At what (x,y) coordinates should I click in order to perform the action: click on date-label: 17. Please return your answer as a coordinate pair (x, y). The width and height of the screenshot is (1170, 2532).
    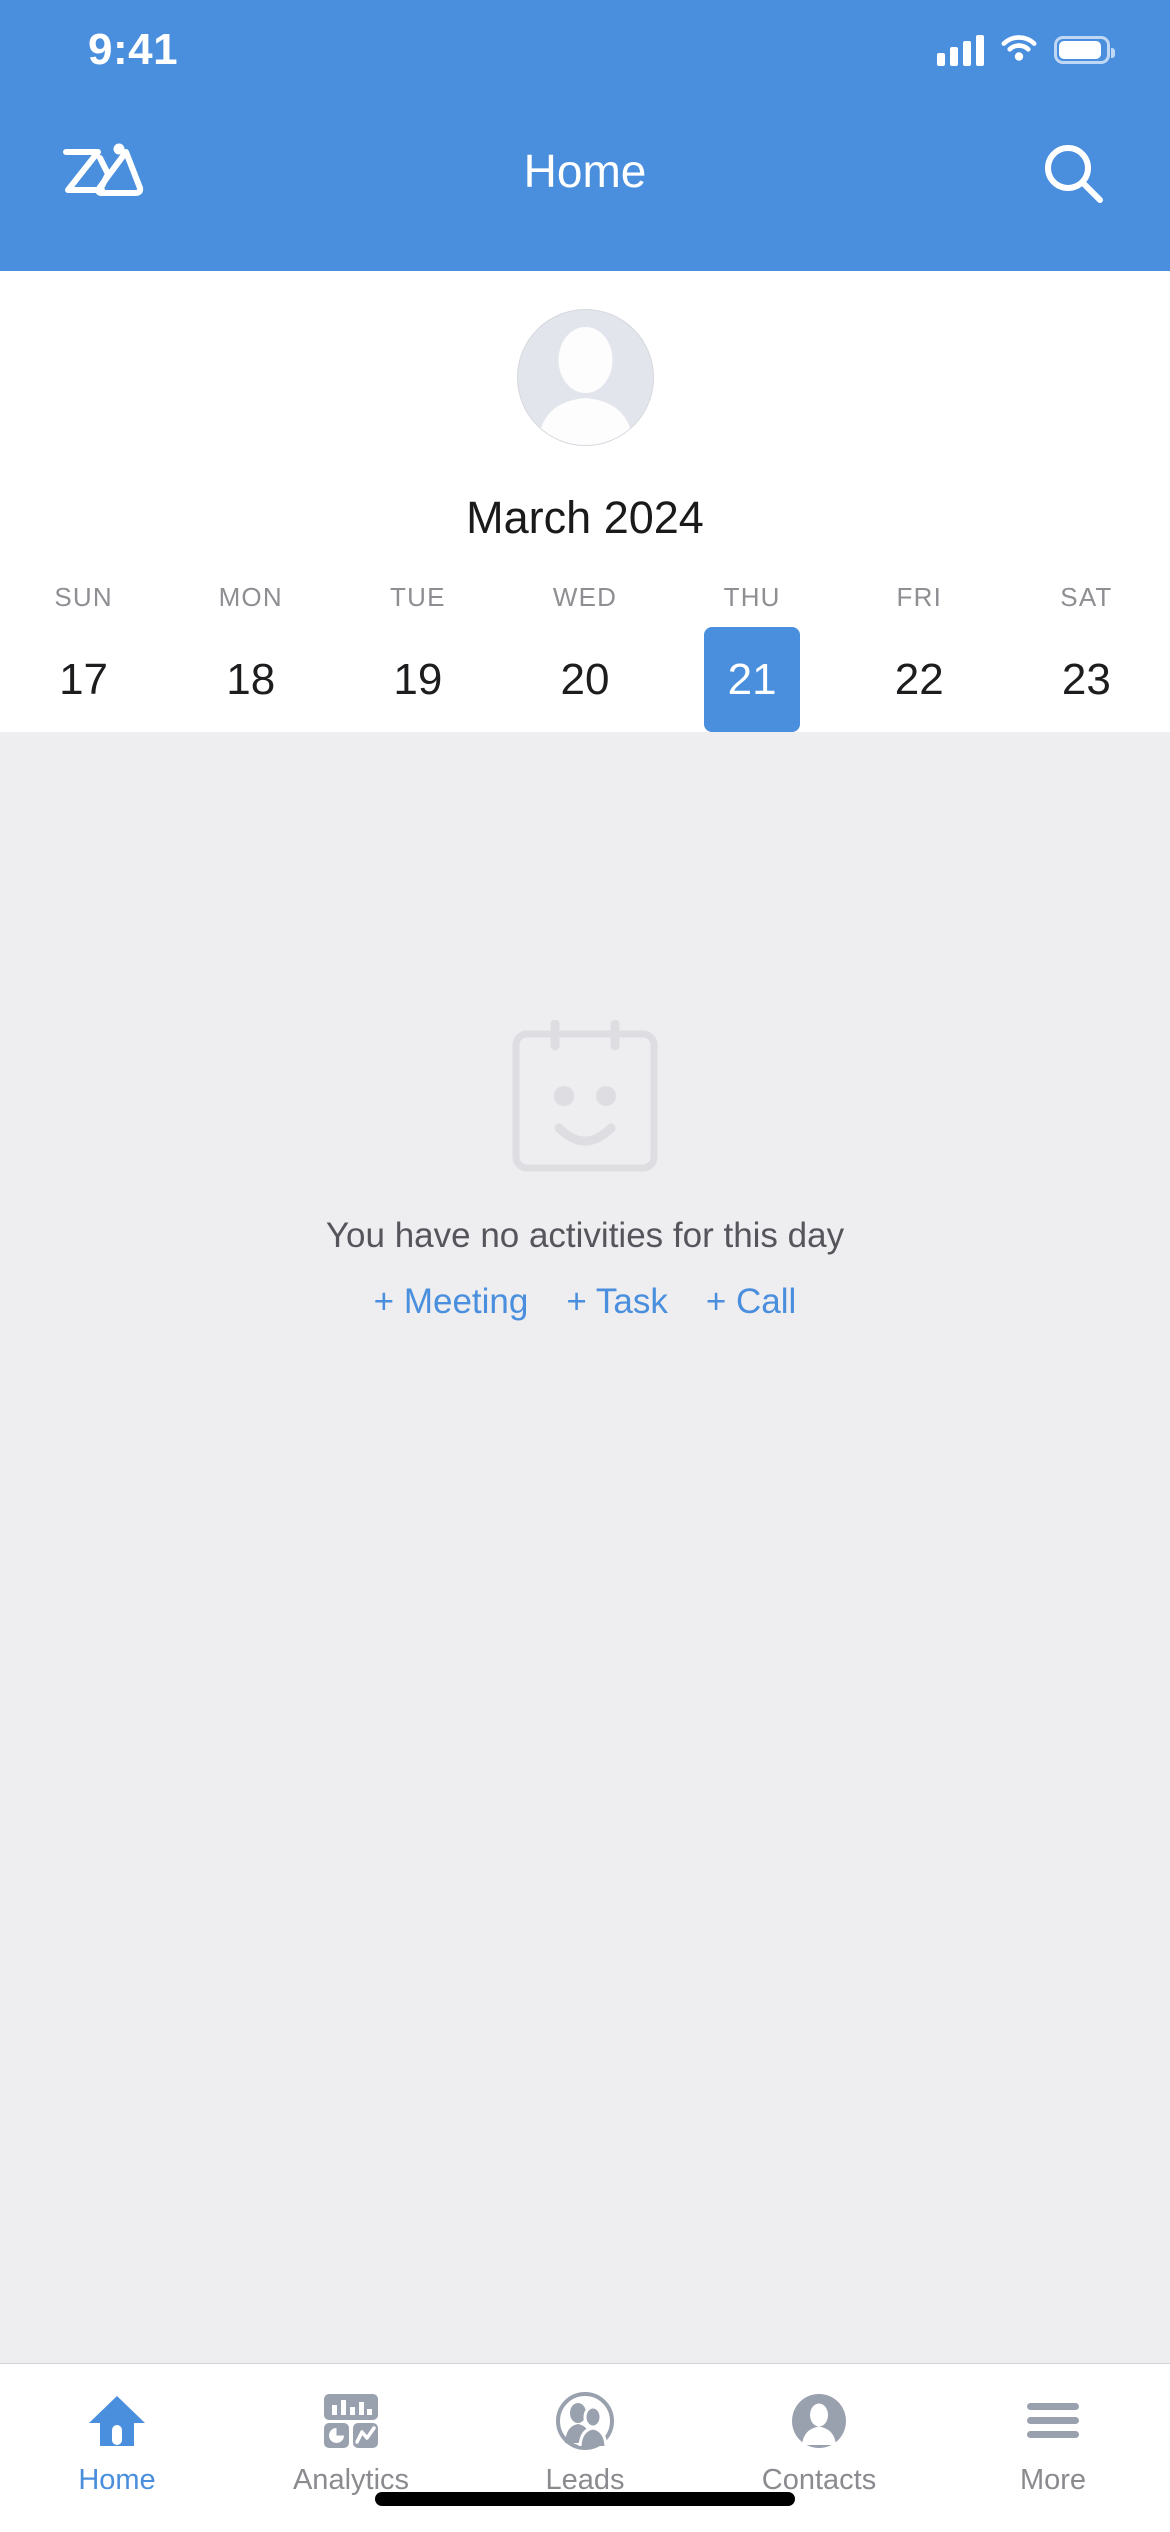
    Looking at the image, I should click on (84, 679).